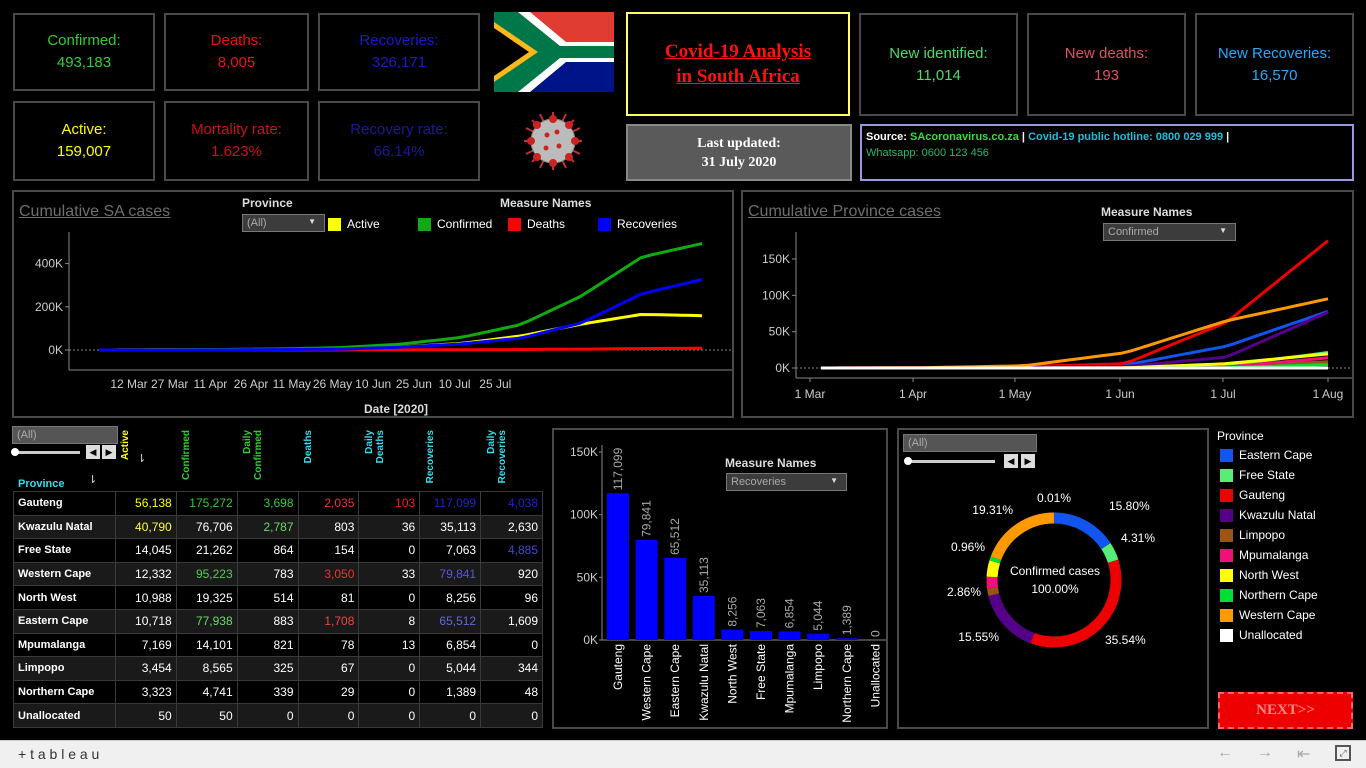  I want to click on bar-limpopo, so click(818, 636).